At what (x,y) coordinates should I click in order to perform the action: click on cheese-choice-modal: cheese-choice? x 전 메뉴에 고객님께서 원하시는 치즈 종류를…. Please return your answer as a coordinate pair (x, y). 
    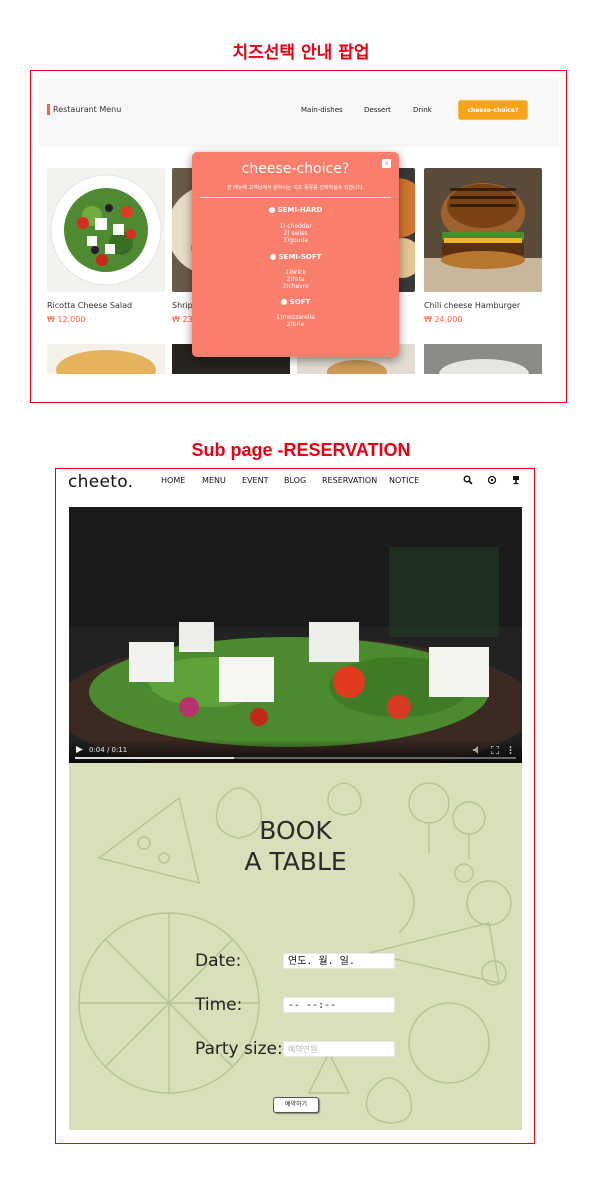
    Looking at the image, I should click on (295, 254).